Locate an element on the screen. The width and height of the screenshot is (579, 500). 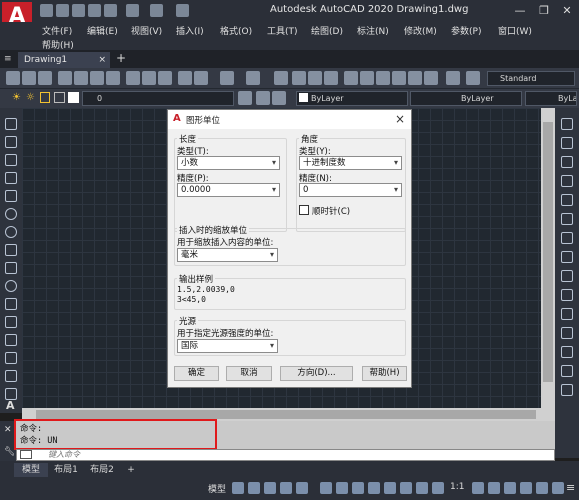
menu-tools: 工具(T) is located at coordinates (282, 30).